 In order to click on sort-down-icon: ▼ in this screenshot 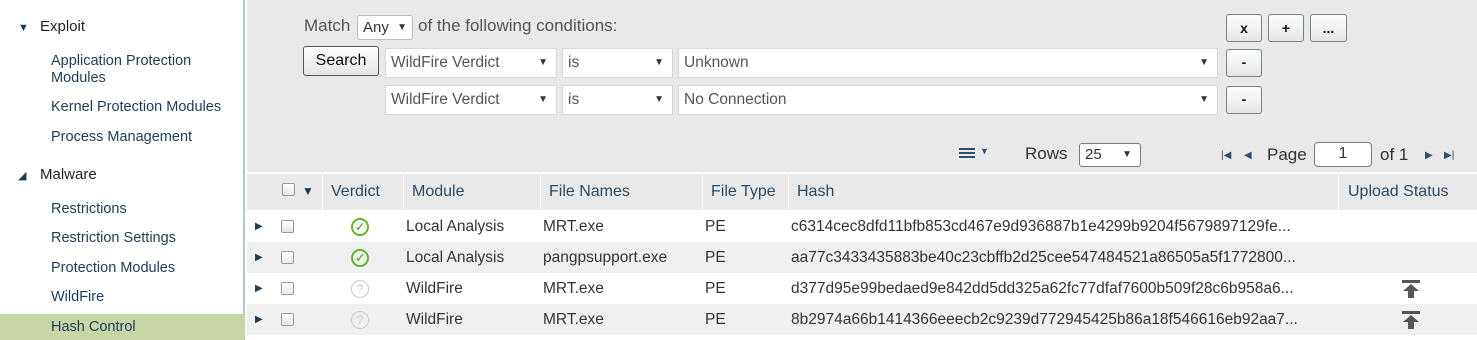, I will do `click(308, 191)`.